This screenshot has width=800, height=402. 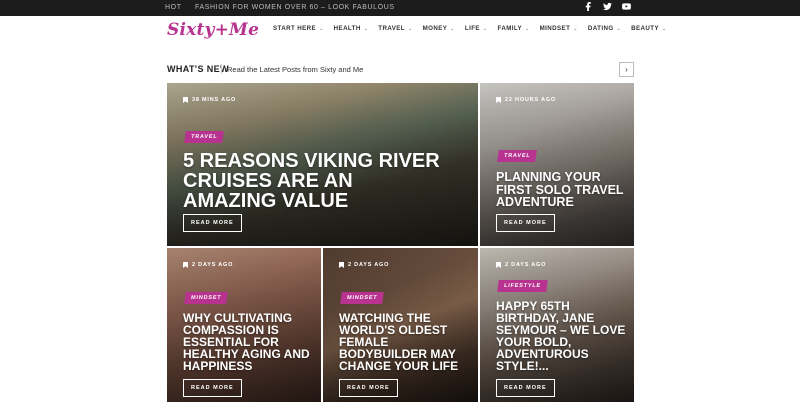 What do you see at coordinates (347, 28) in the screenshot?
I see `nav-label: HEALTH` at bounding box center [347, 28].